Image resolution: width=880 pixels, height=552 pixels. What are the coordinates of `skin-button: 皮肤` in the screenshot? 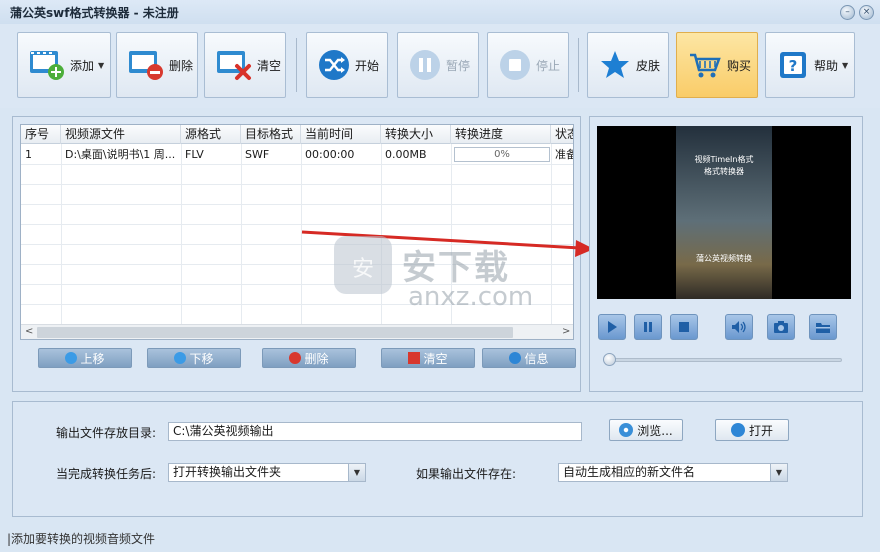 It's located at (628, 65).